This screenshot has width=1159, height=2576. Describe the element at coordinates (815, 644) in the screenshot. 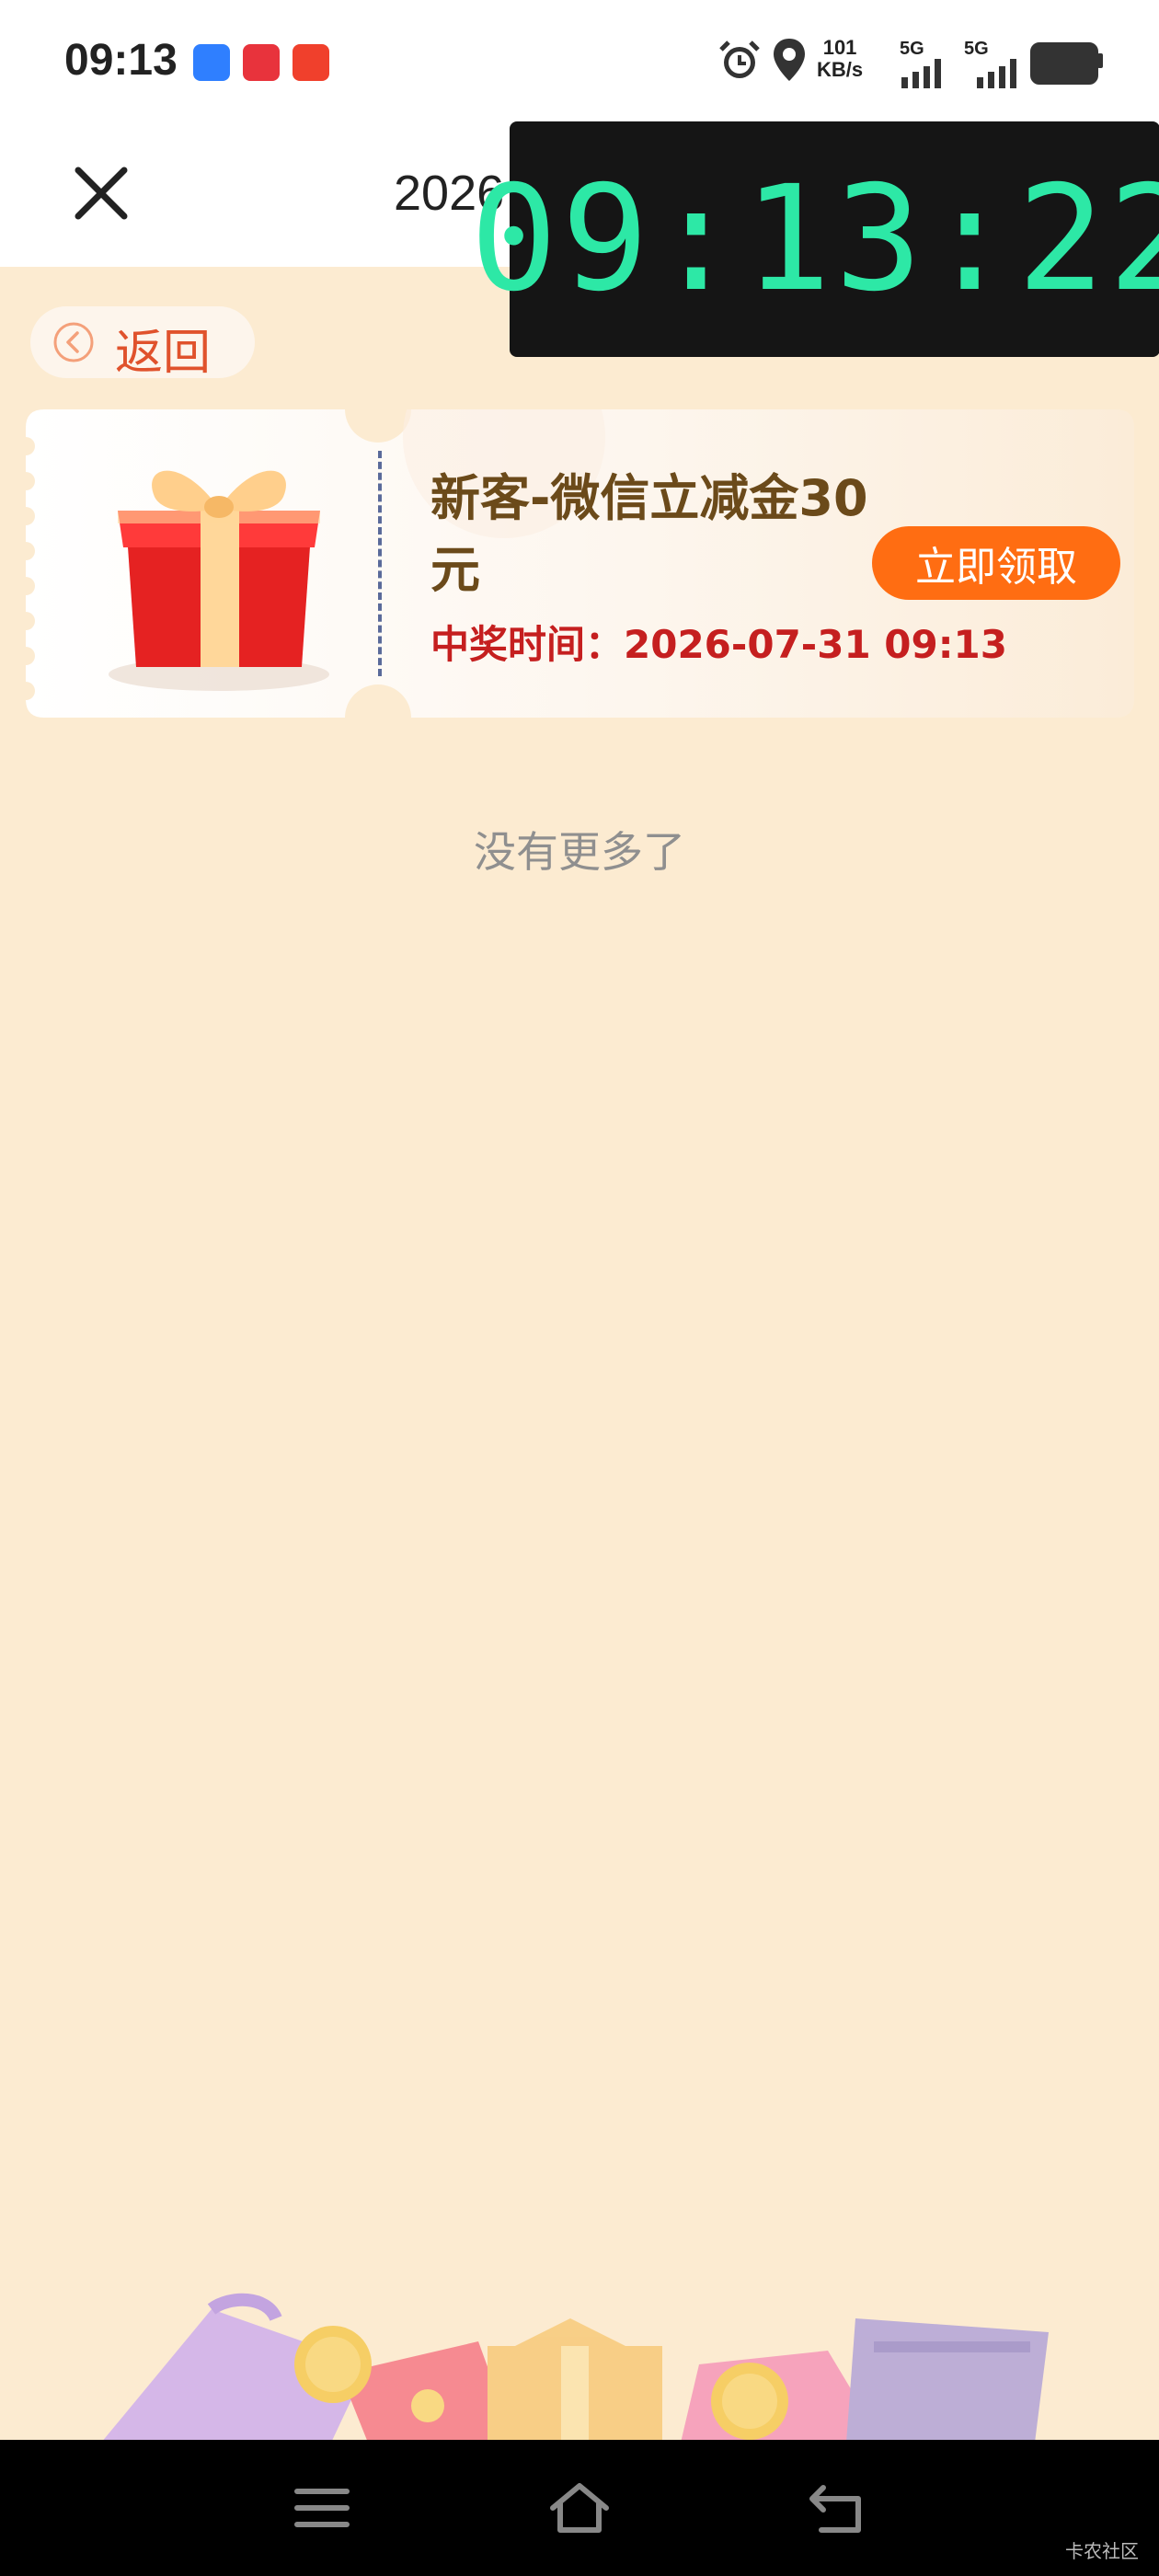

I see `prize-time-value: 2026-07-31 09:13` at that location.